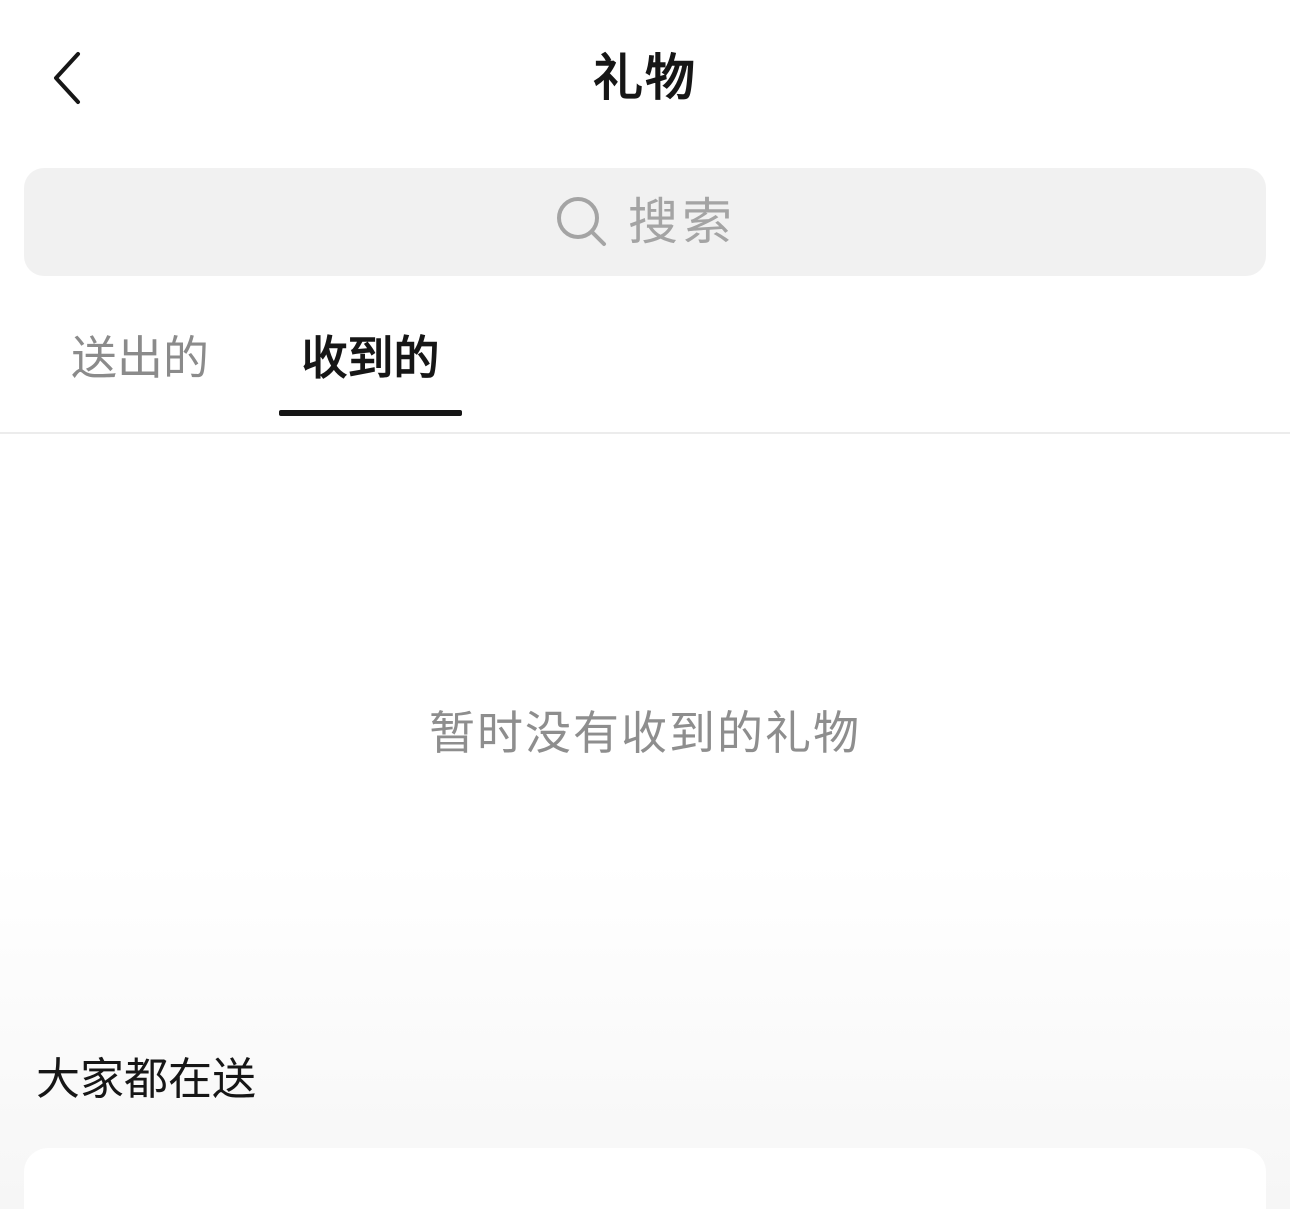  I want to click on active-tab-indicator, so click(370, 413).